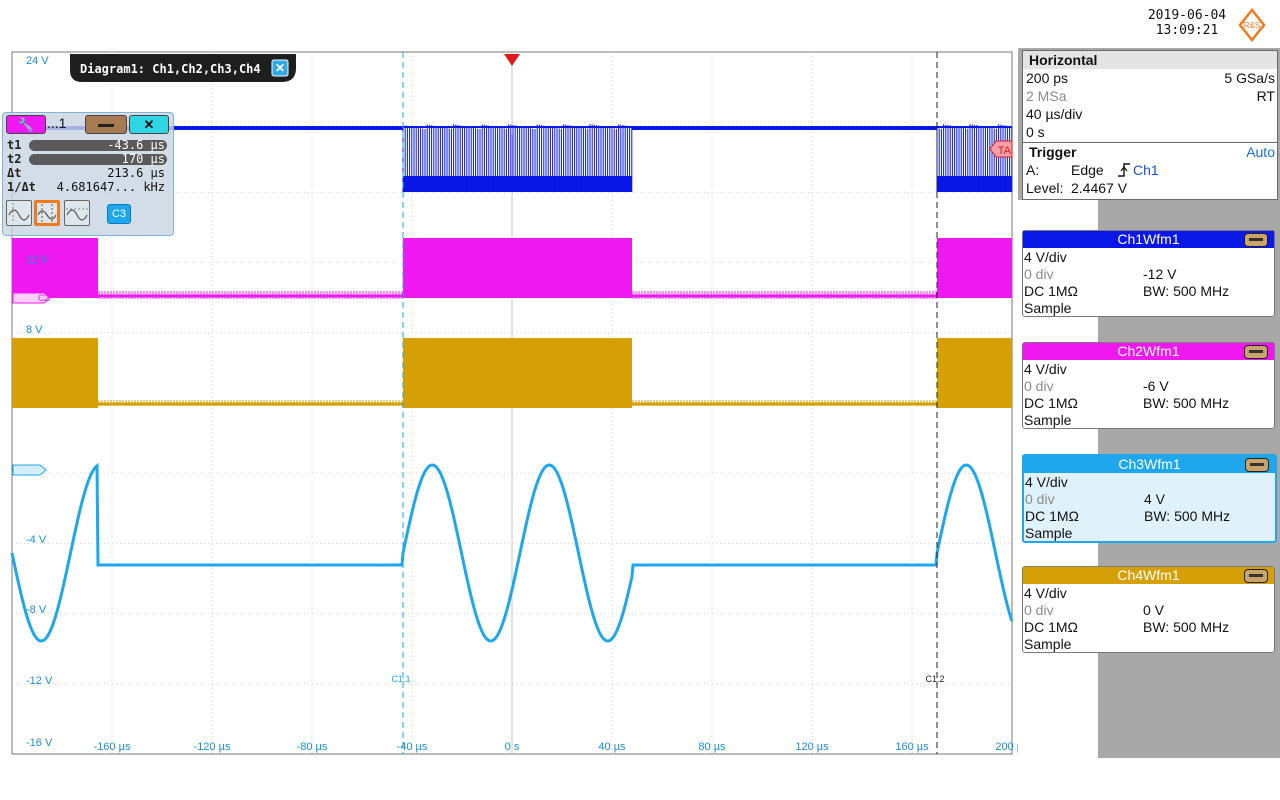 The width and height of the screenshot is (1280, 800). What do you see at coordinates (1256, 240) in the screenshot?
I see `ch1-minimize-button` at bounding box center [1256, 240].